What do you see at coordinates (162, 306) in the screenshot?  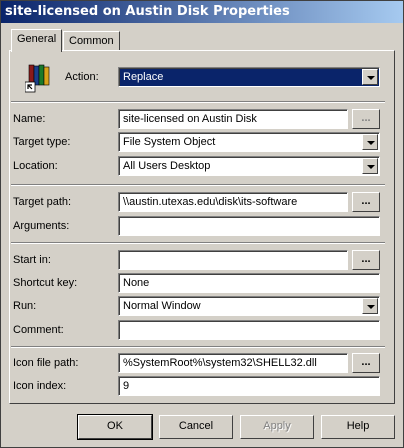 I see `run-value: Normal Window` at bounding box center [162, 306].